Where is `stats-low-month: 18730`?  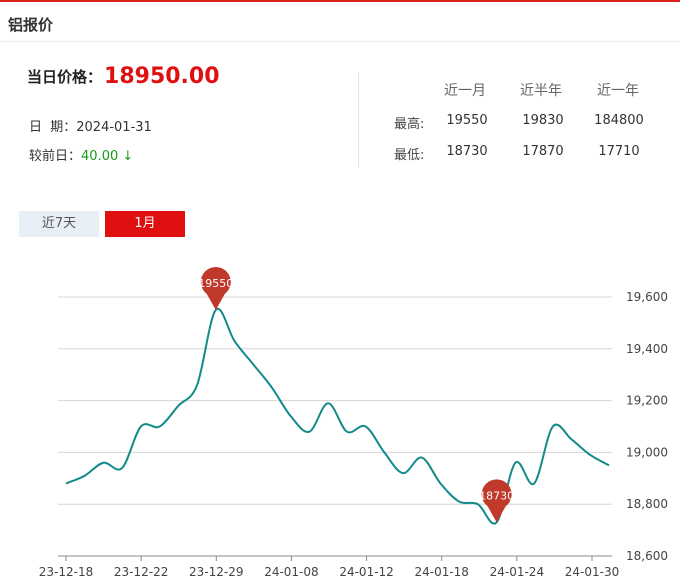
stats-low-month: 18730 is located at coordinates (467, 151).